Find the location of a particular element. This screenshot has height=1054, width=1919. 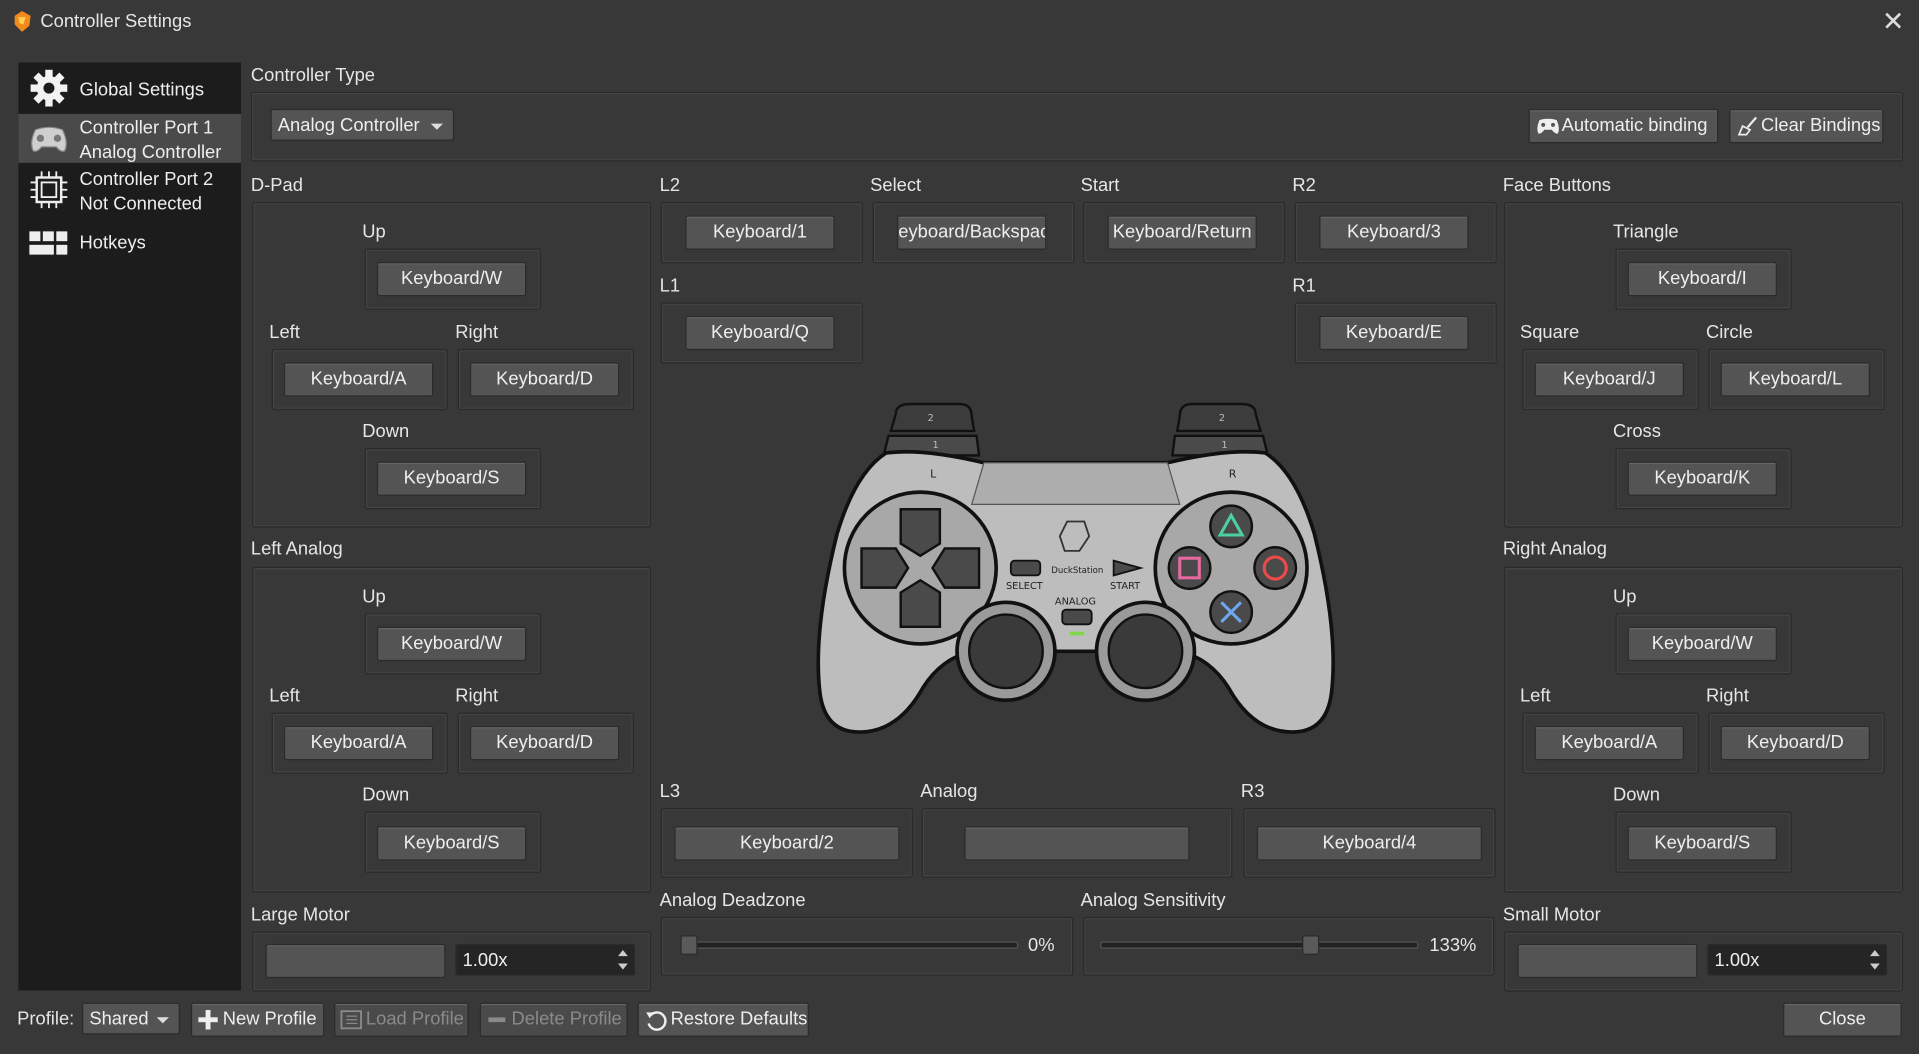

plus-icon is located at coordinates (208, 1019).